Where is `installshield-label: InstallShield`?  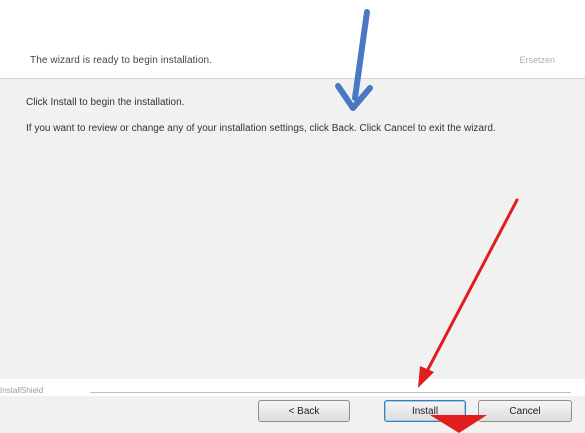 installshield-label: InstallShield is located at coordinates (22, 390).